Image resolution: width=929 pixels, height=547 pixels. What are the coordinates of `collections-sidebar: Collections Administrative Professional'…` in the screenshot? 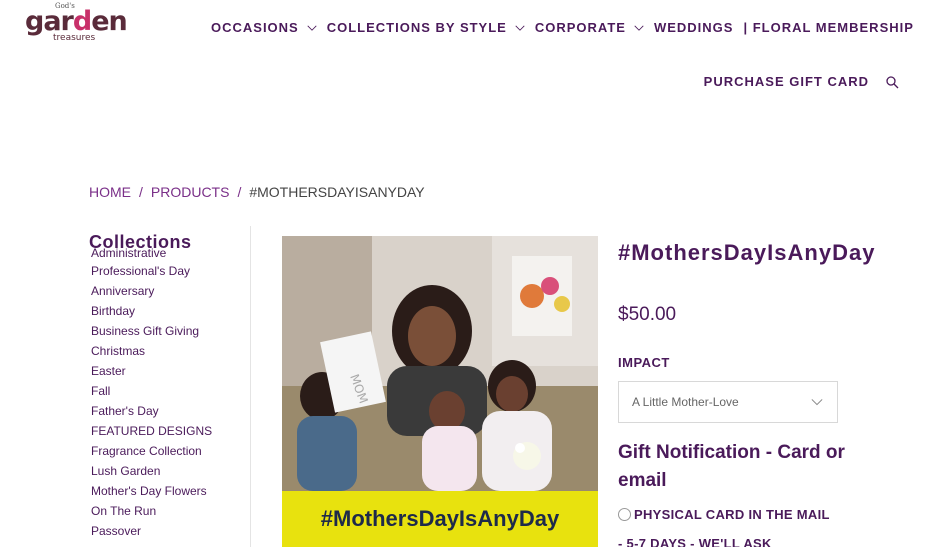 It's located at (170, 386).